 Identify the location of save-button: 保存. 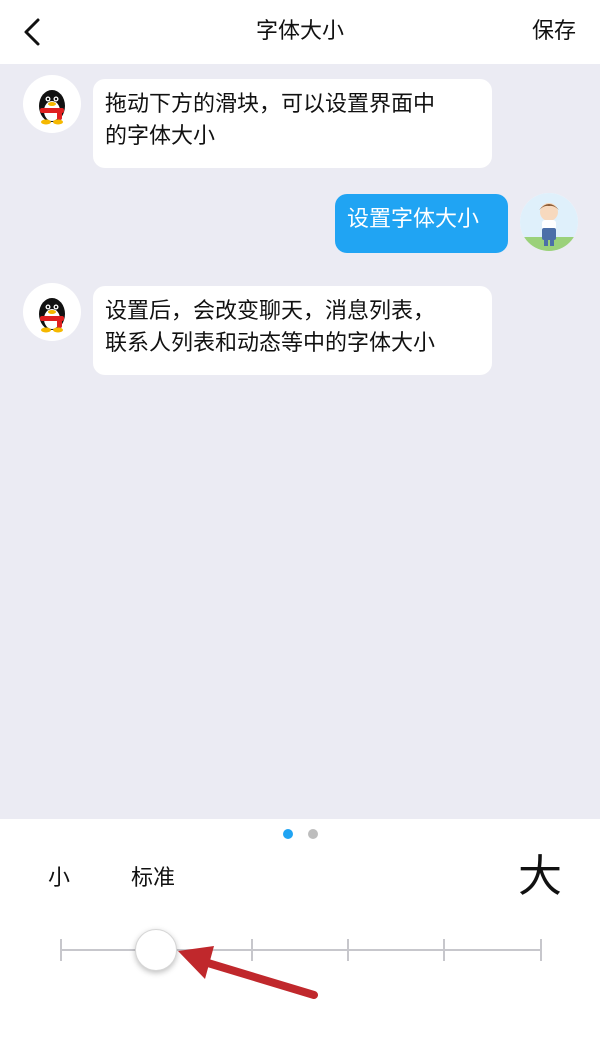
(554, 32).